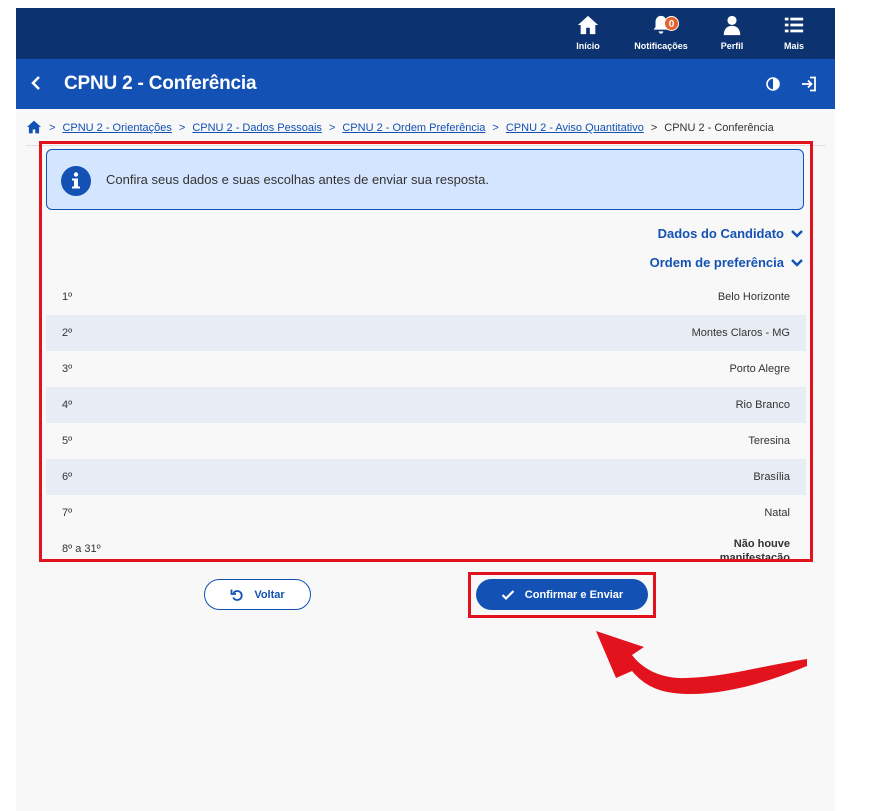  What do you see at coordinates (426, 333) in the screenshot?
I see `preference-row: 2º Montes Claros - MG` at bounding box center [426, 333].